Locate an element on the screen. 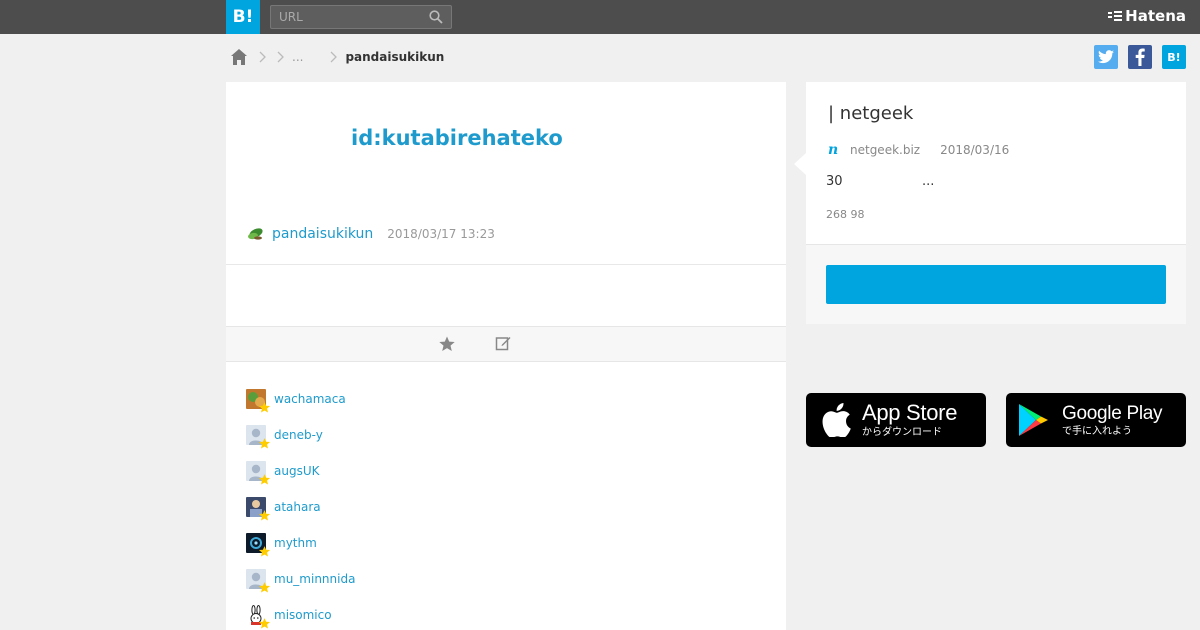 Image resolution: width=1200 pixels, height=630 pixels. title-user-id: id:kutabirehateko is located at coordinates (457, 138).